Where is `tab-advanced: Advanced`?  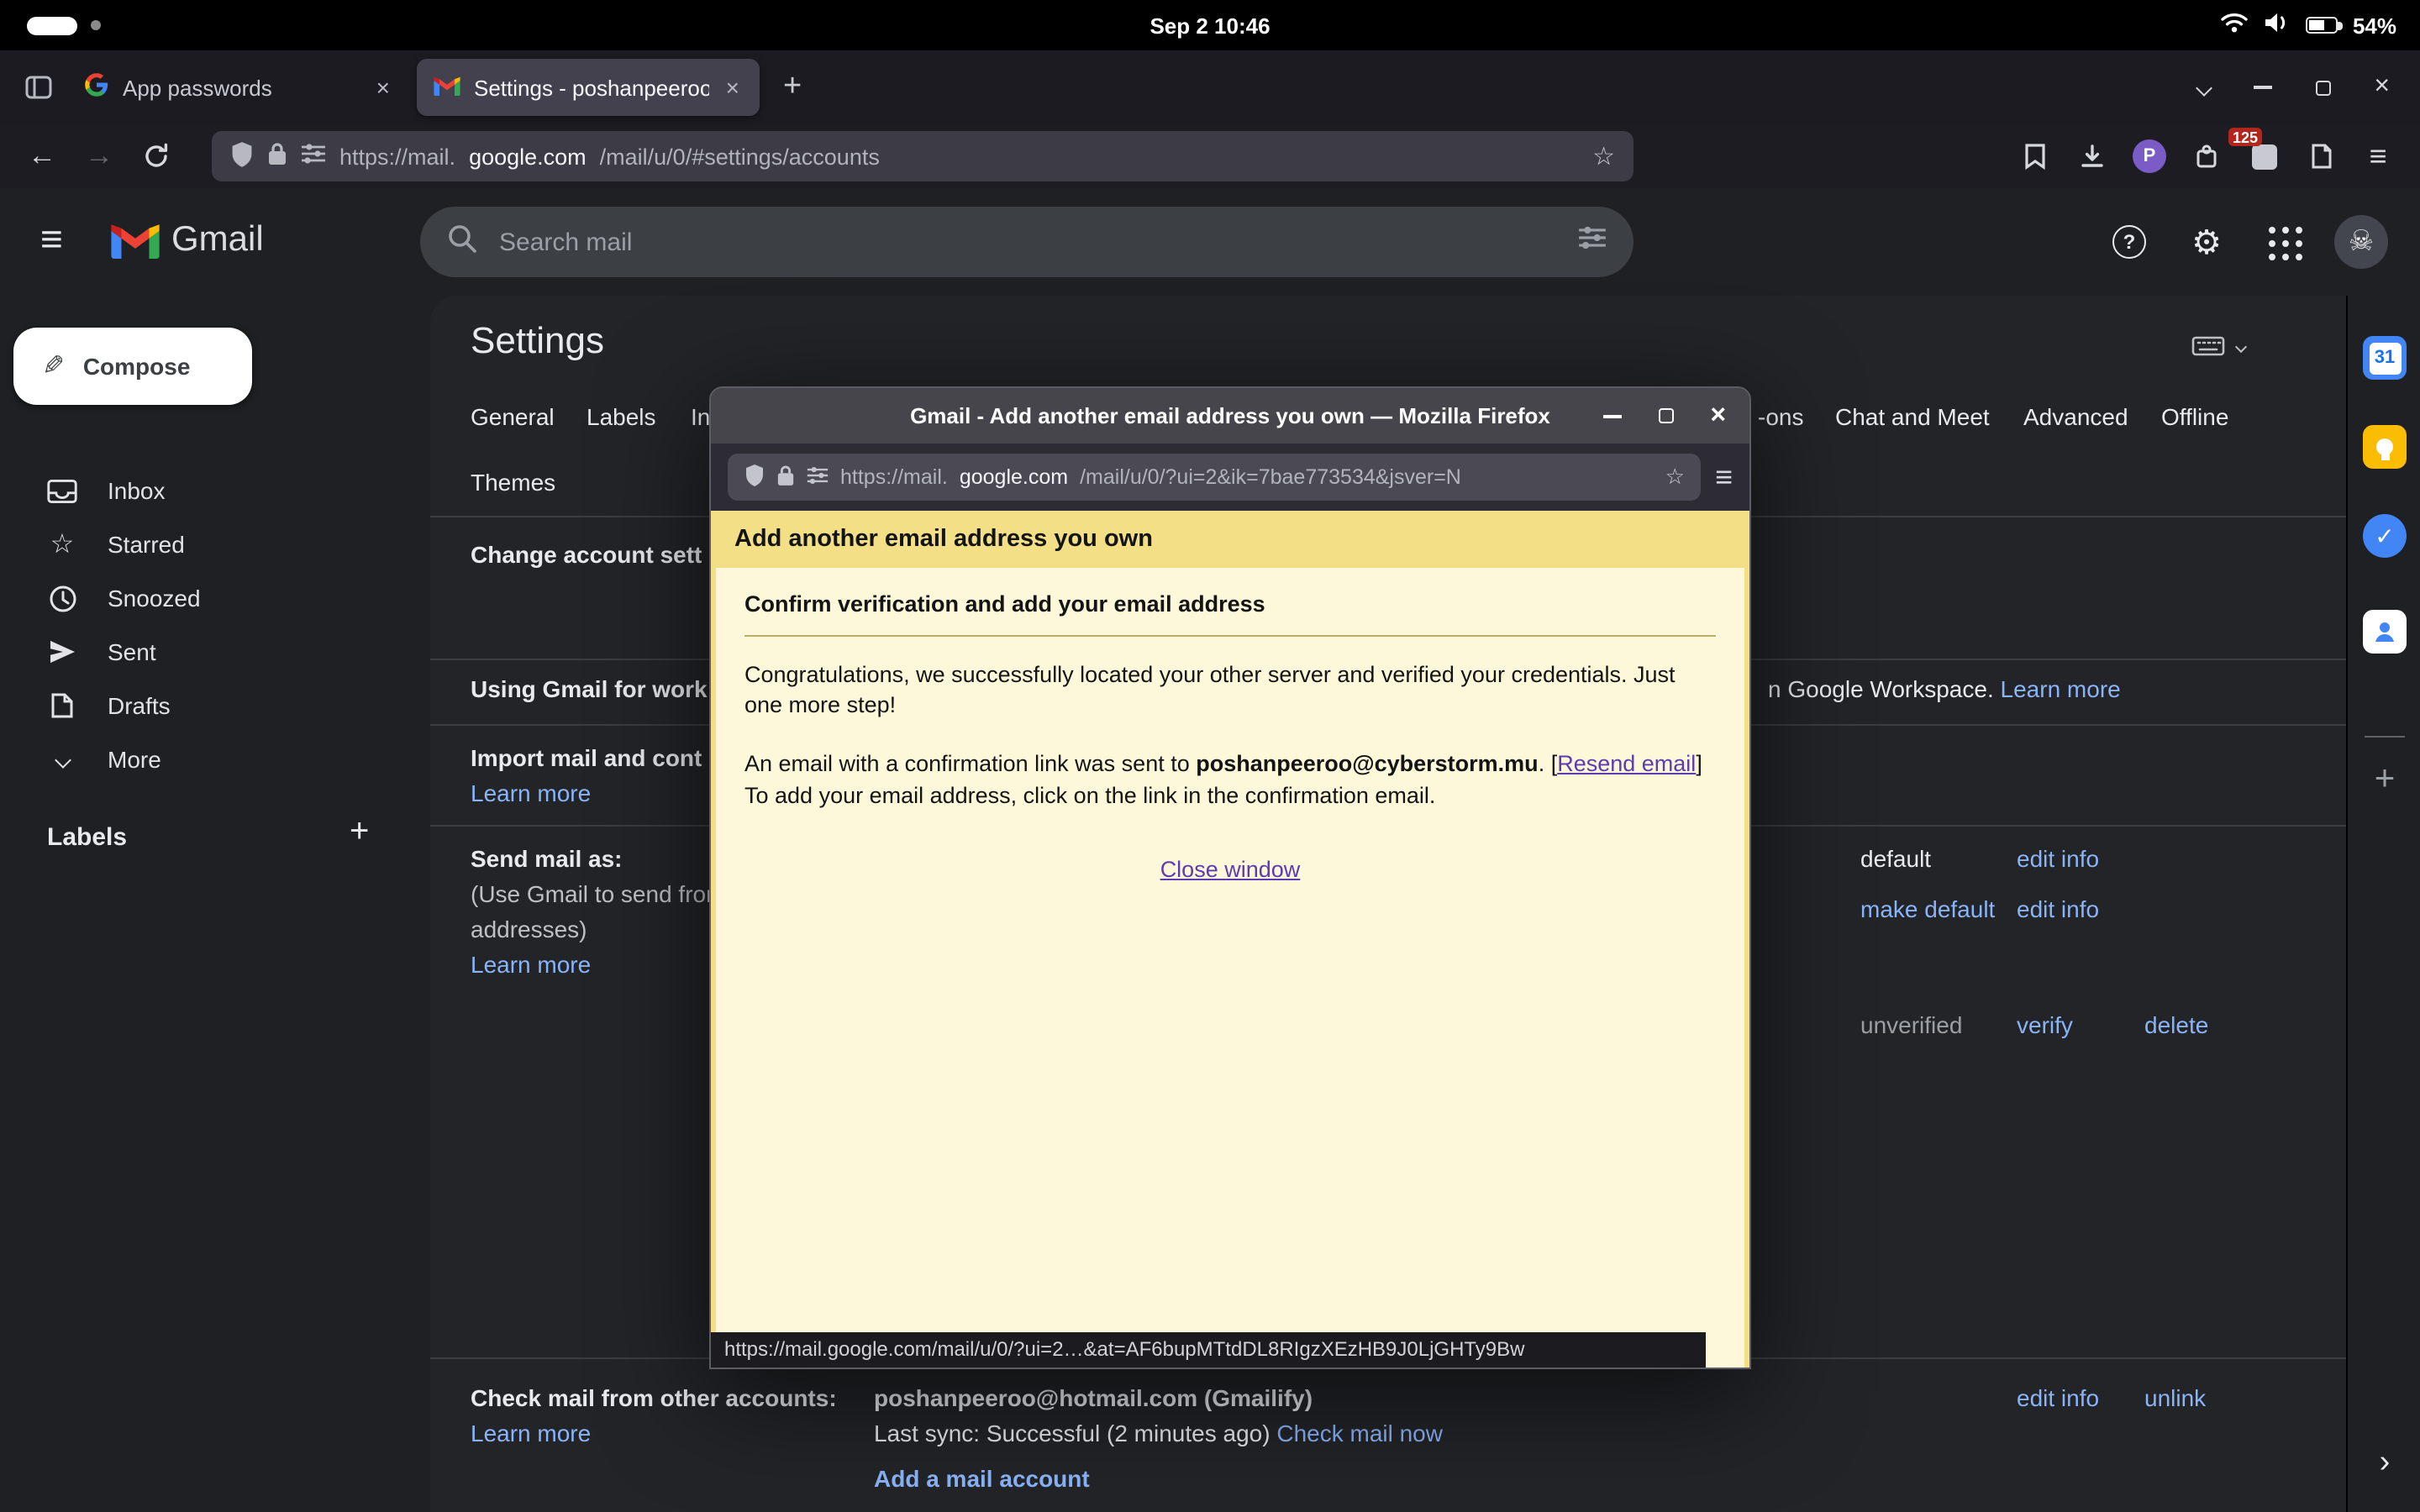
tab-advanced: Advanced is located at coordinates (2075, 416).